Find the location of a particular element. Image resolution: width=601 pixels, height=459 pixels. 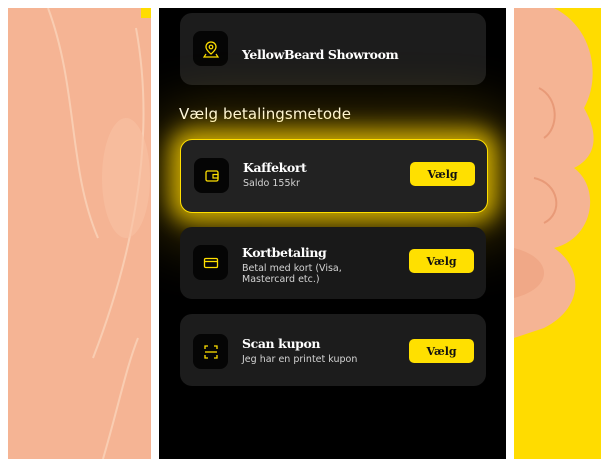

method-subtitle: Jeg har en printet kupon is located at coordinates (300, 359).